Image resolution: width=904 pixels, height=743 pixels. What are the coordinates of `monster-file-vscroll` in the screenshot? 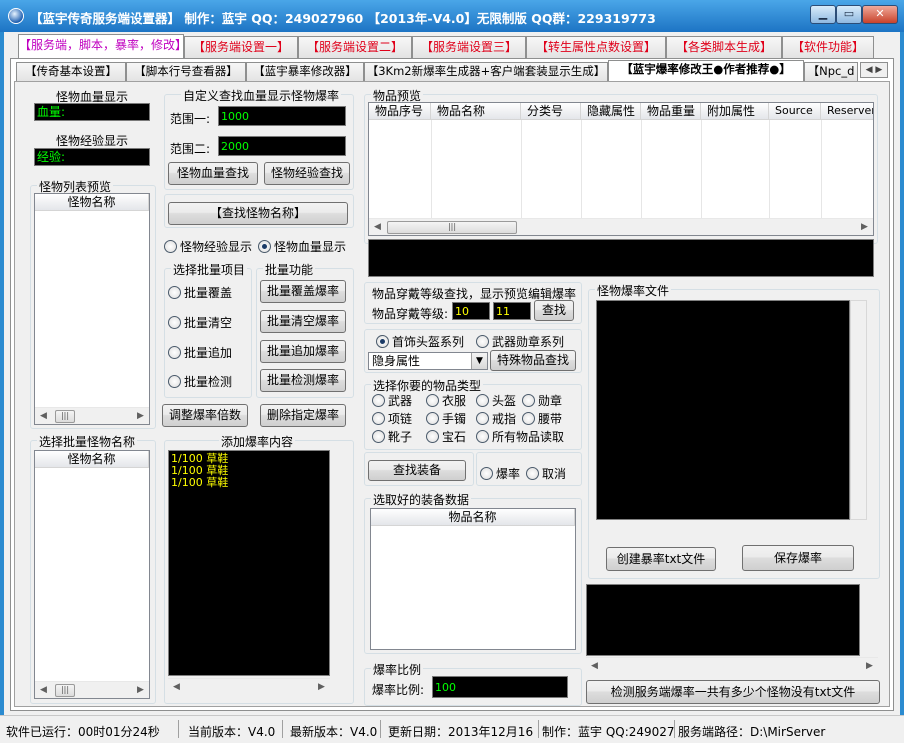 It's located at (858, 410).